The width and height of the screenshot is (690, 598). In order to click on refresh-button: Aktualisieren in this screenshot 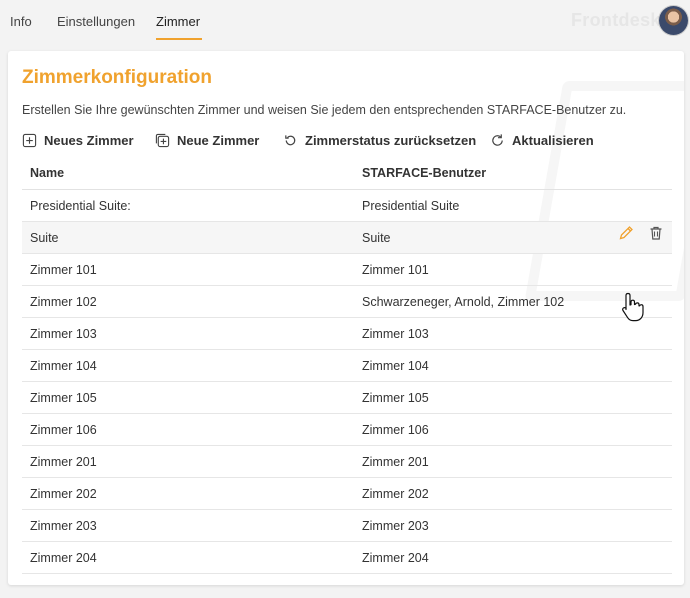, I will do `click(542, 140)`.